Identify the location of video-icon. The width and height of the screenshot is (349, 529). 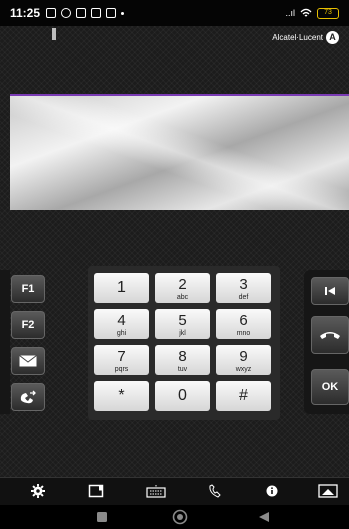
(111, 13).